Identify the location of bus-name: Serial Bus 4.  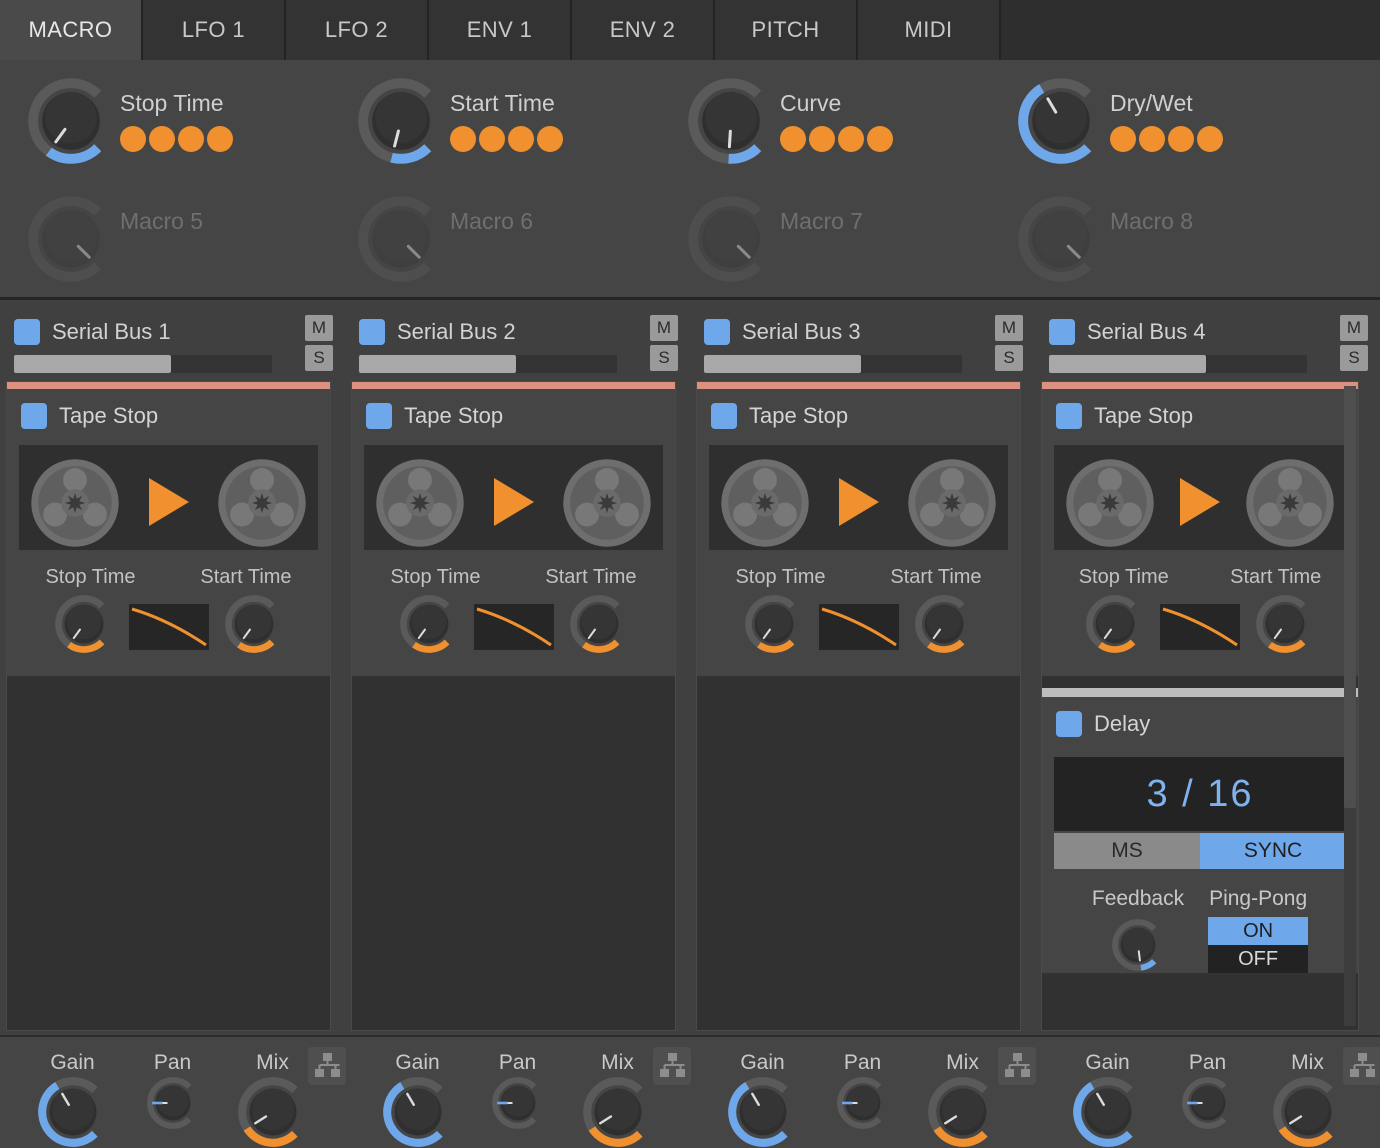
(1146, 332).